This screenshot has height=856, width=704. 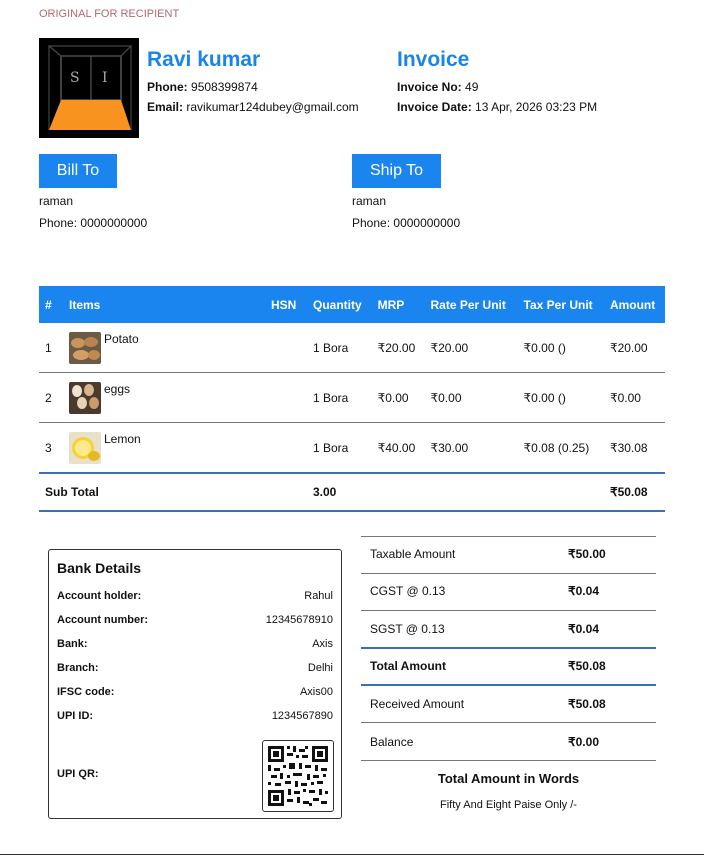 What do you see at coordinates (51, 304) in the screenshot?
I see `col-number: #` at bounding box center [51, 304].